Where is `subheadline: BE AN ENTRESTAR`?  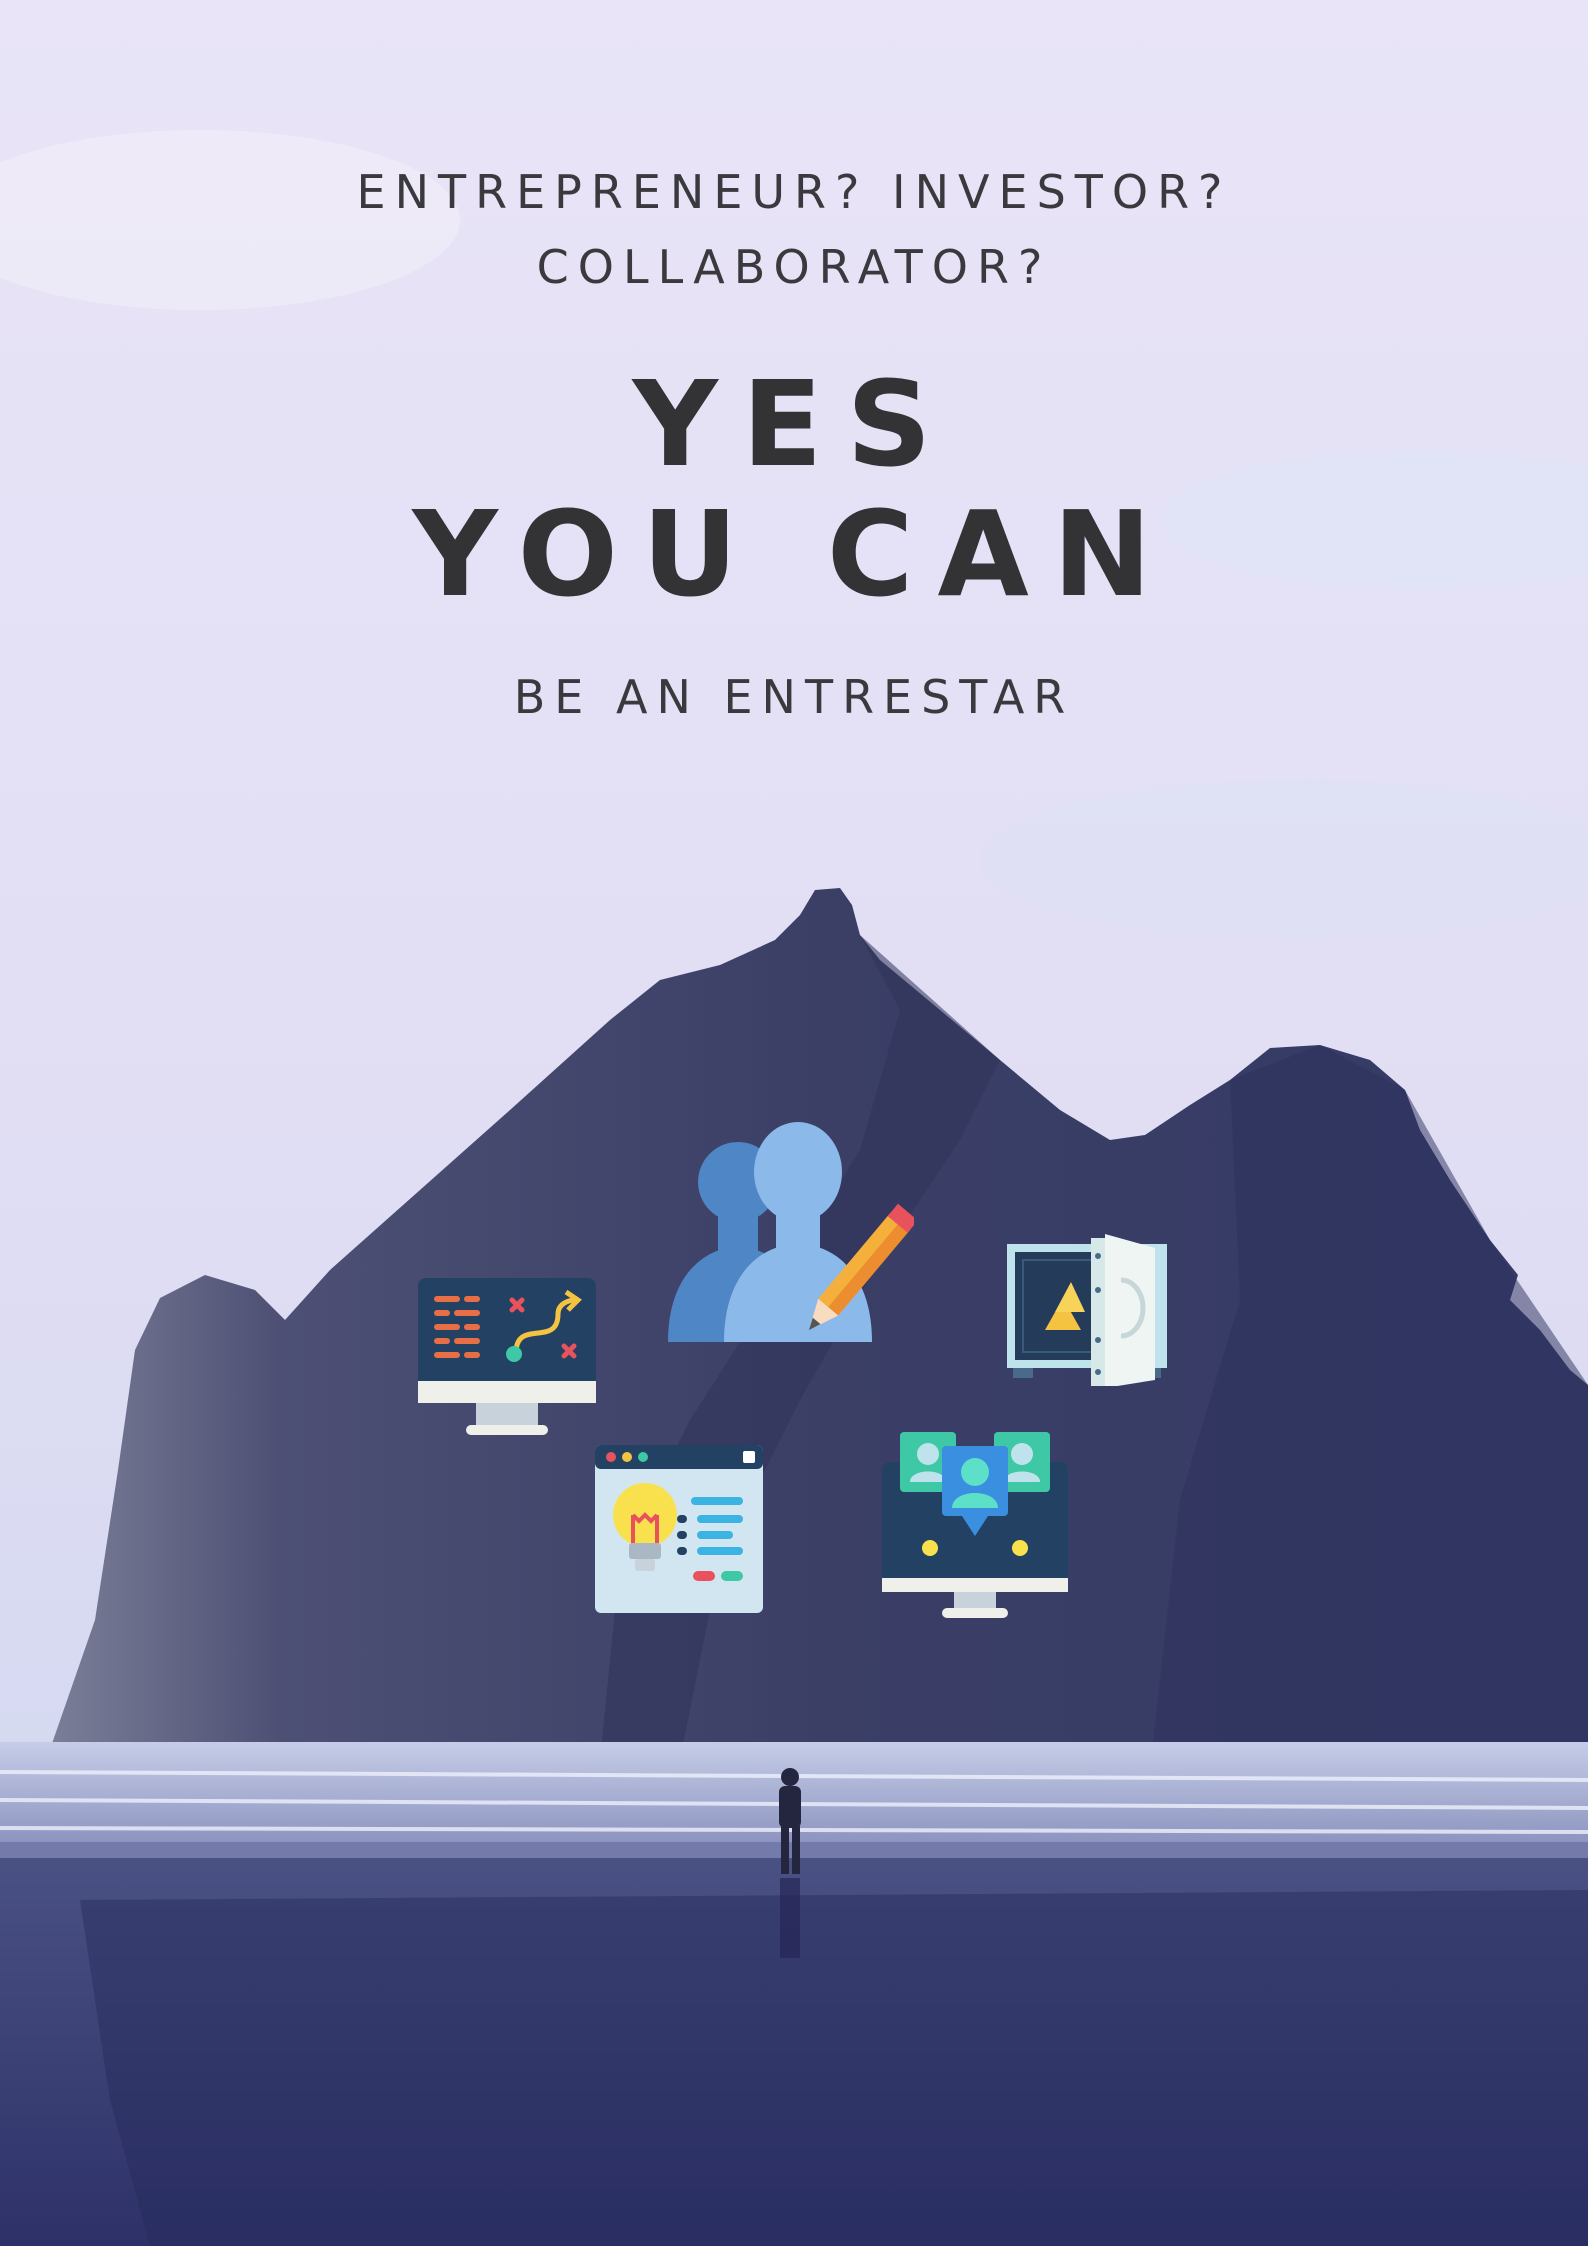
subheadline: BE AN ENTRESTAR is located at coordinates (794, 697).